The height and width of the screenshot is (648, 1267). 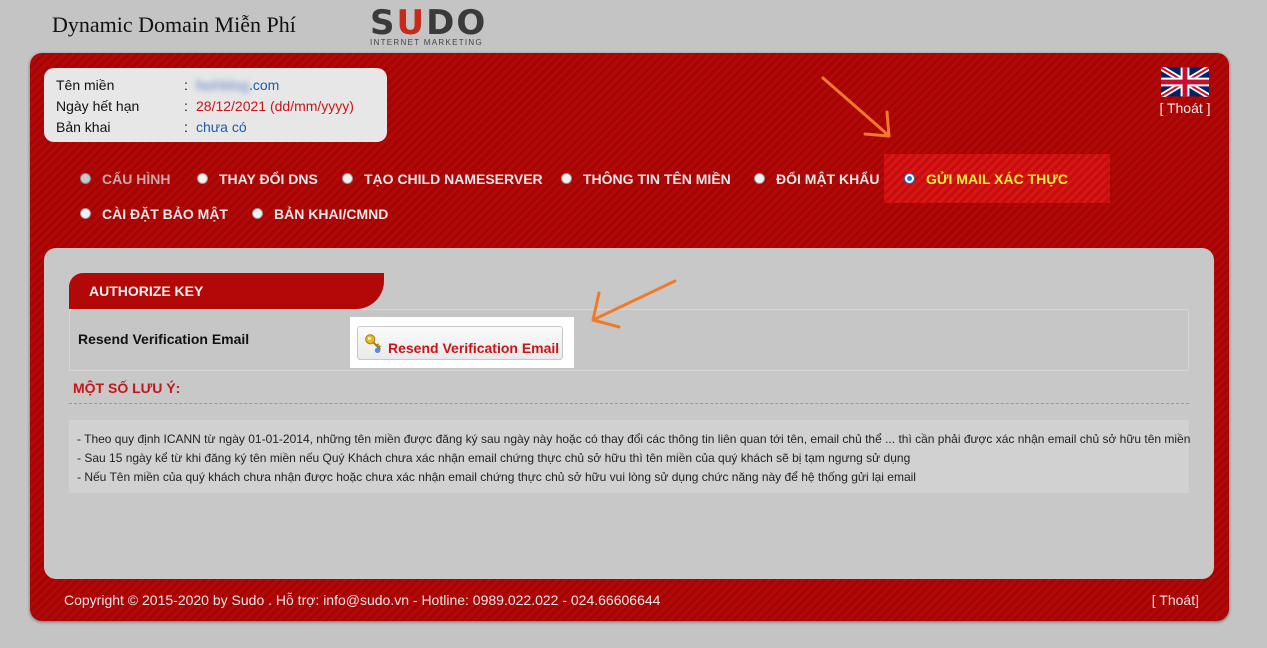 What do you see at coordinates (828, 179) in the screenshot?
I see `nav-item-label: ĐỔI MẬT KHẨU` at bounding box center [828, 179].